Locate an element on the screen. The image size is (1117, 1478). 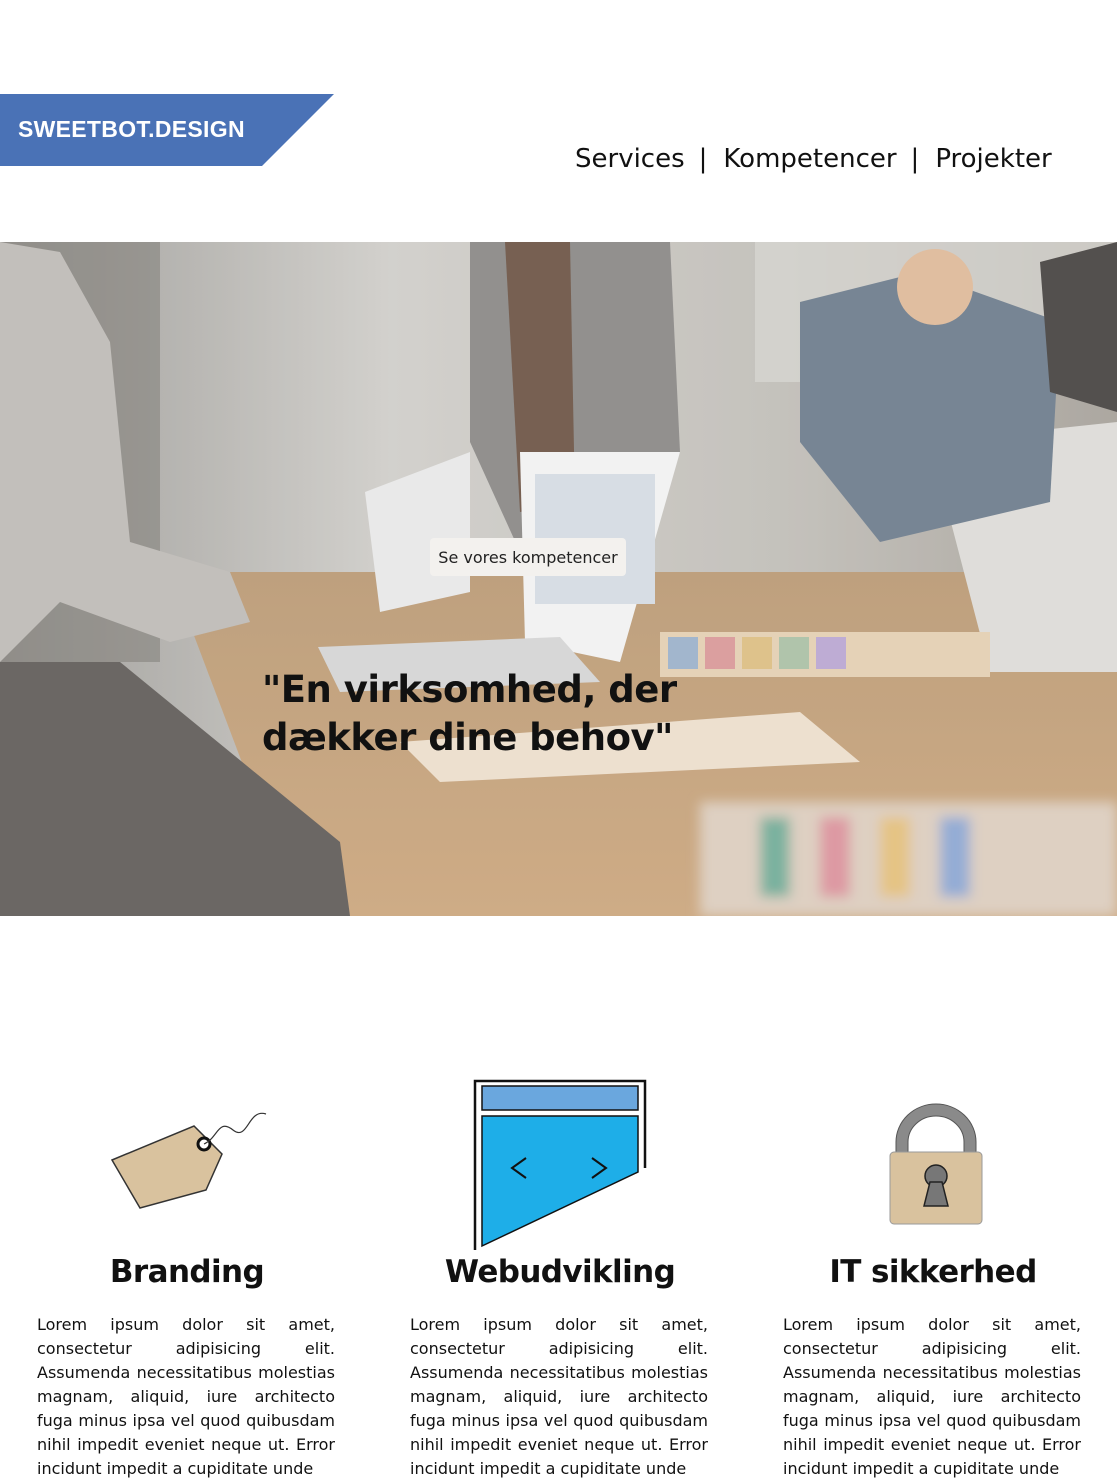
logo-text: SWEETBOT.DESIGN is located at coordinates (131, 129).